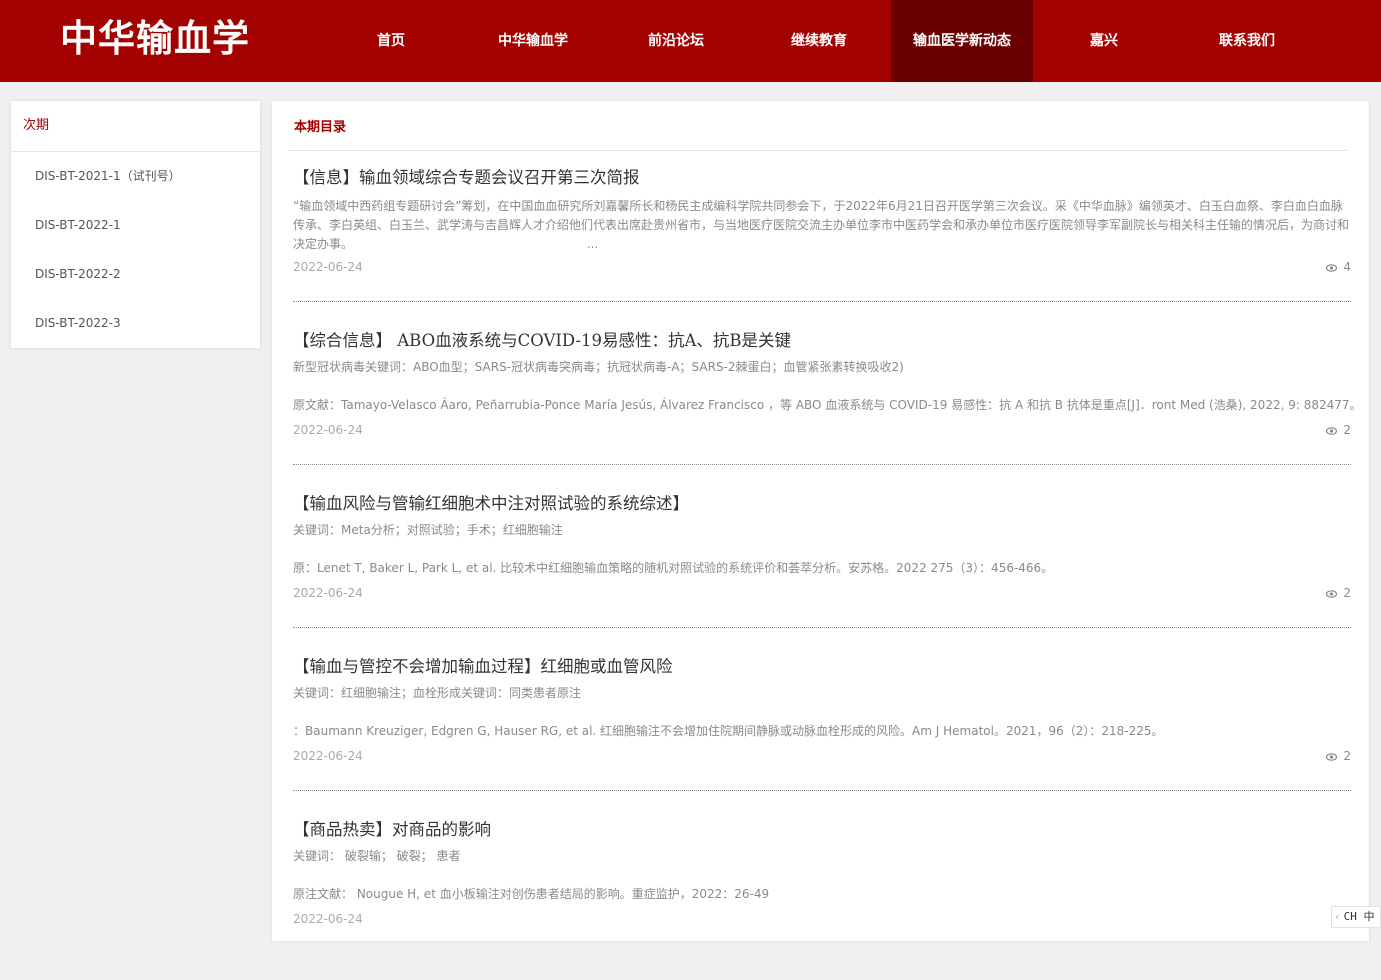  What do you see at coordinates (466, 178) in the screenshot?
I see `article-title: 【信息】输血领域综合专题会议召开第三次简报` at bounding box center [466, 178].